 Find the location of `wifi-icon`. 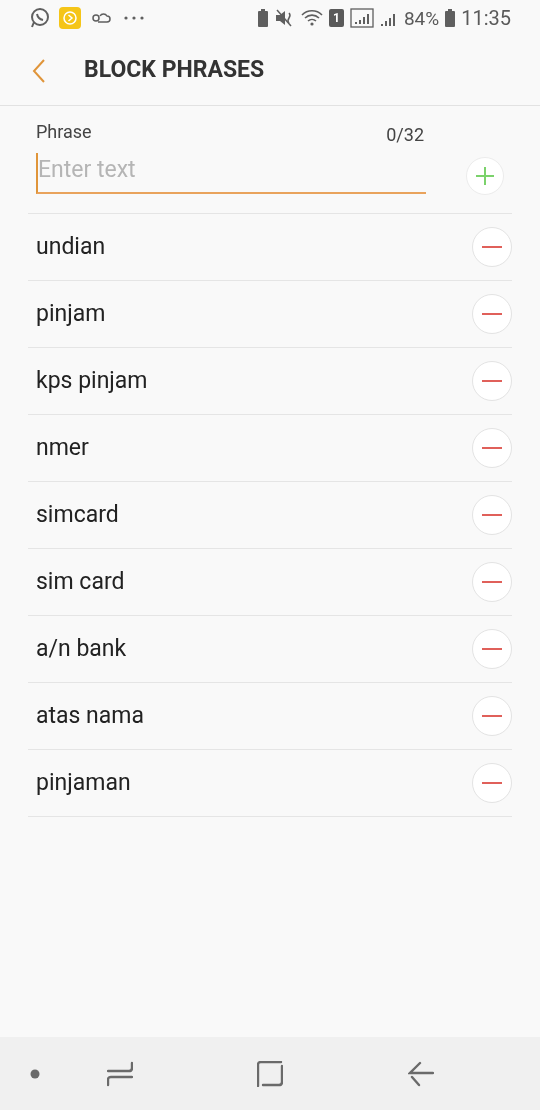

wifi-icon is located at coordinates (311, 18).